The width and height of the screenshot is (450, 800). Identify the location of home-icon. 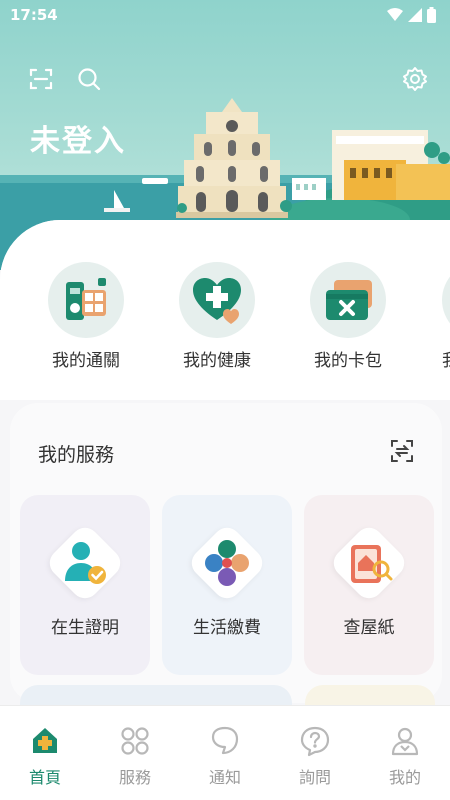
(45, 740).